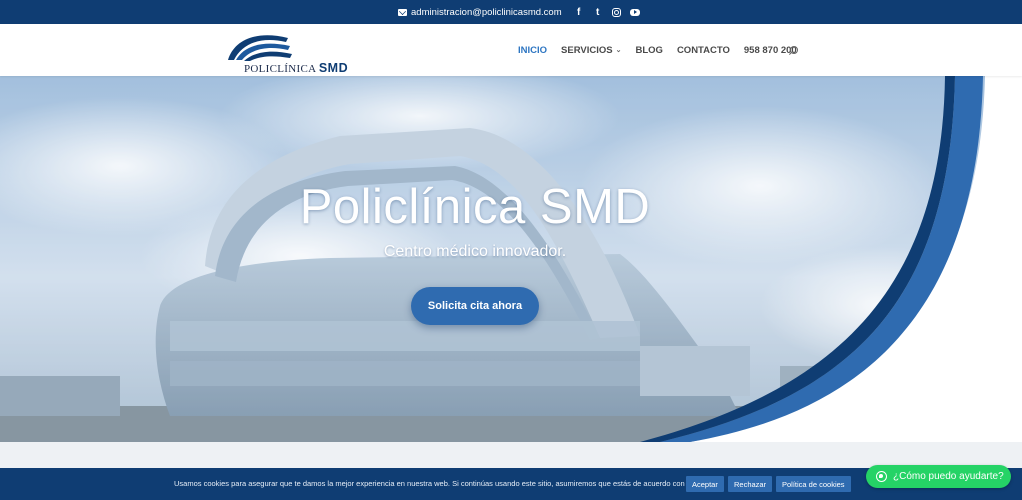 Image resolution: width=1022 pixels, height=500 pixels. What do you see at coordinates (260, 48) in the screenshot?
I see `logo-waves-icon` at bounding box center [260, 48].